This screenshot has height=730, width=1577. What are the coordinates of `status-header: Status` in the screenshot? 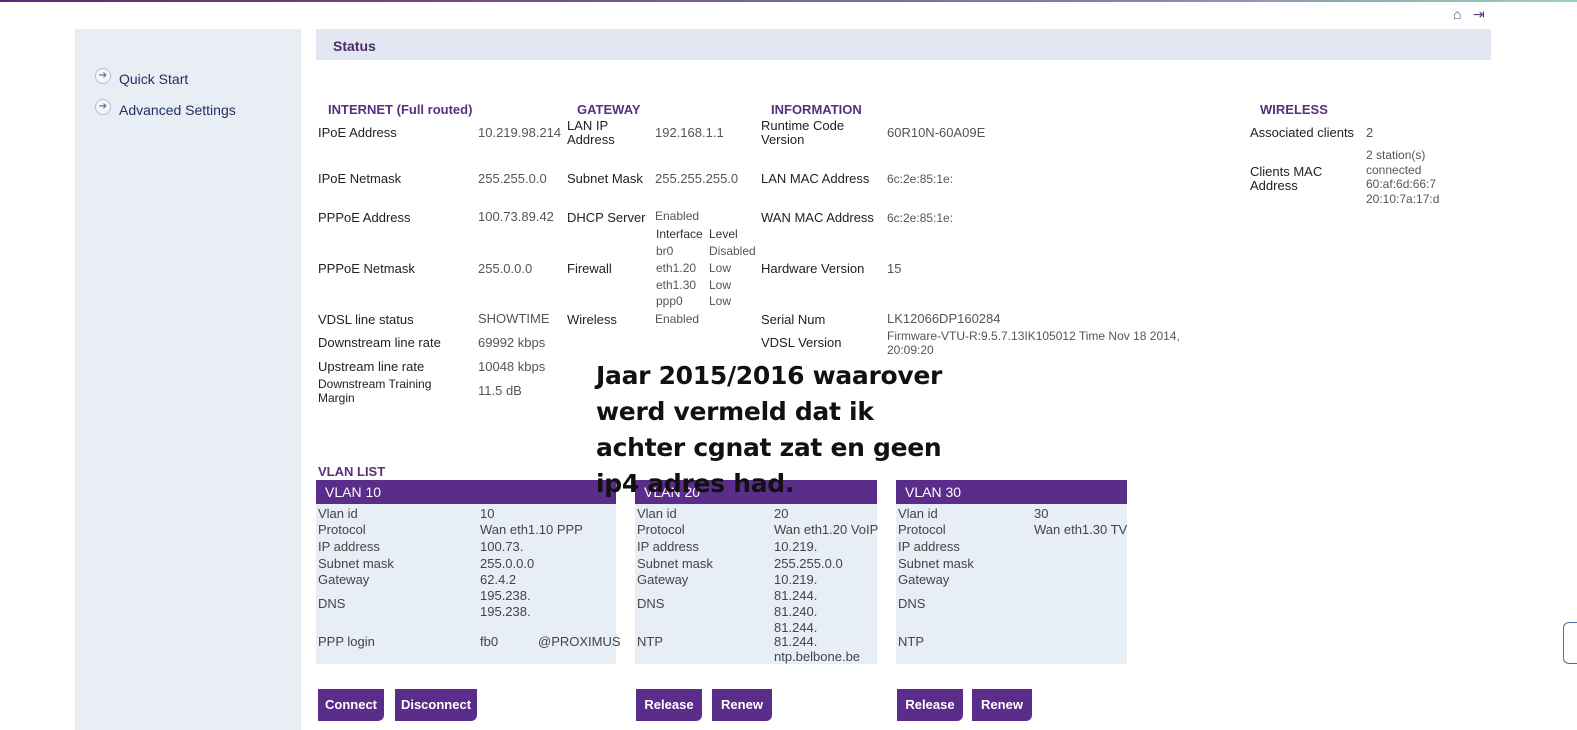 It's located at (903, 44).